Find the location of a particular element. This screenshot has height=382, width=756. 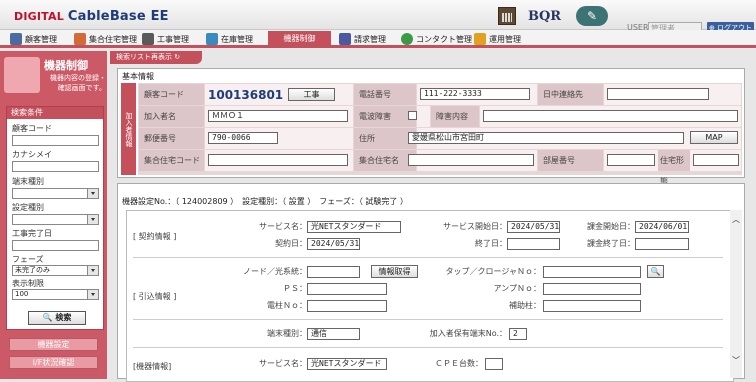

tab-operation: 運用管理 is located at coordinates (497, 40).